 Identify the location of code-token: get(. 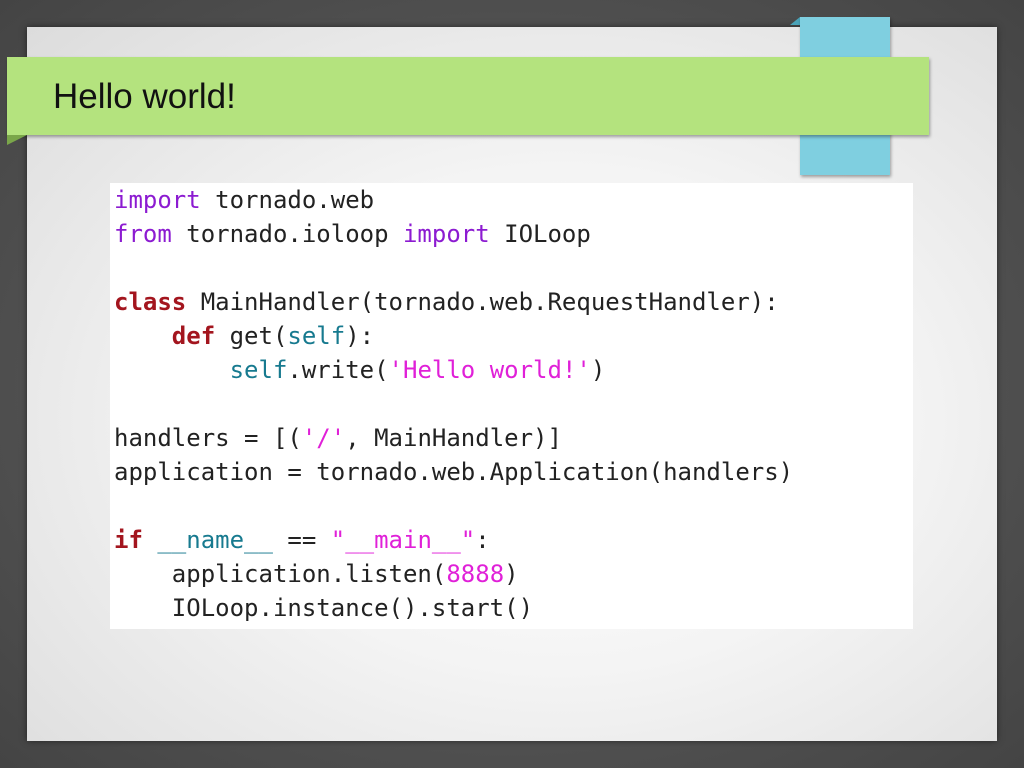
(251, 336).